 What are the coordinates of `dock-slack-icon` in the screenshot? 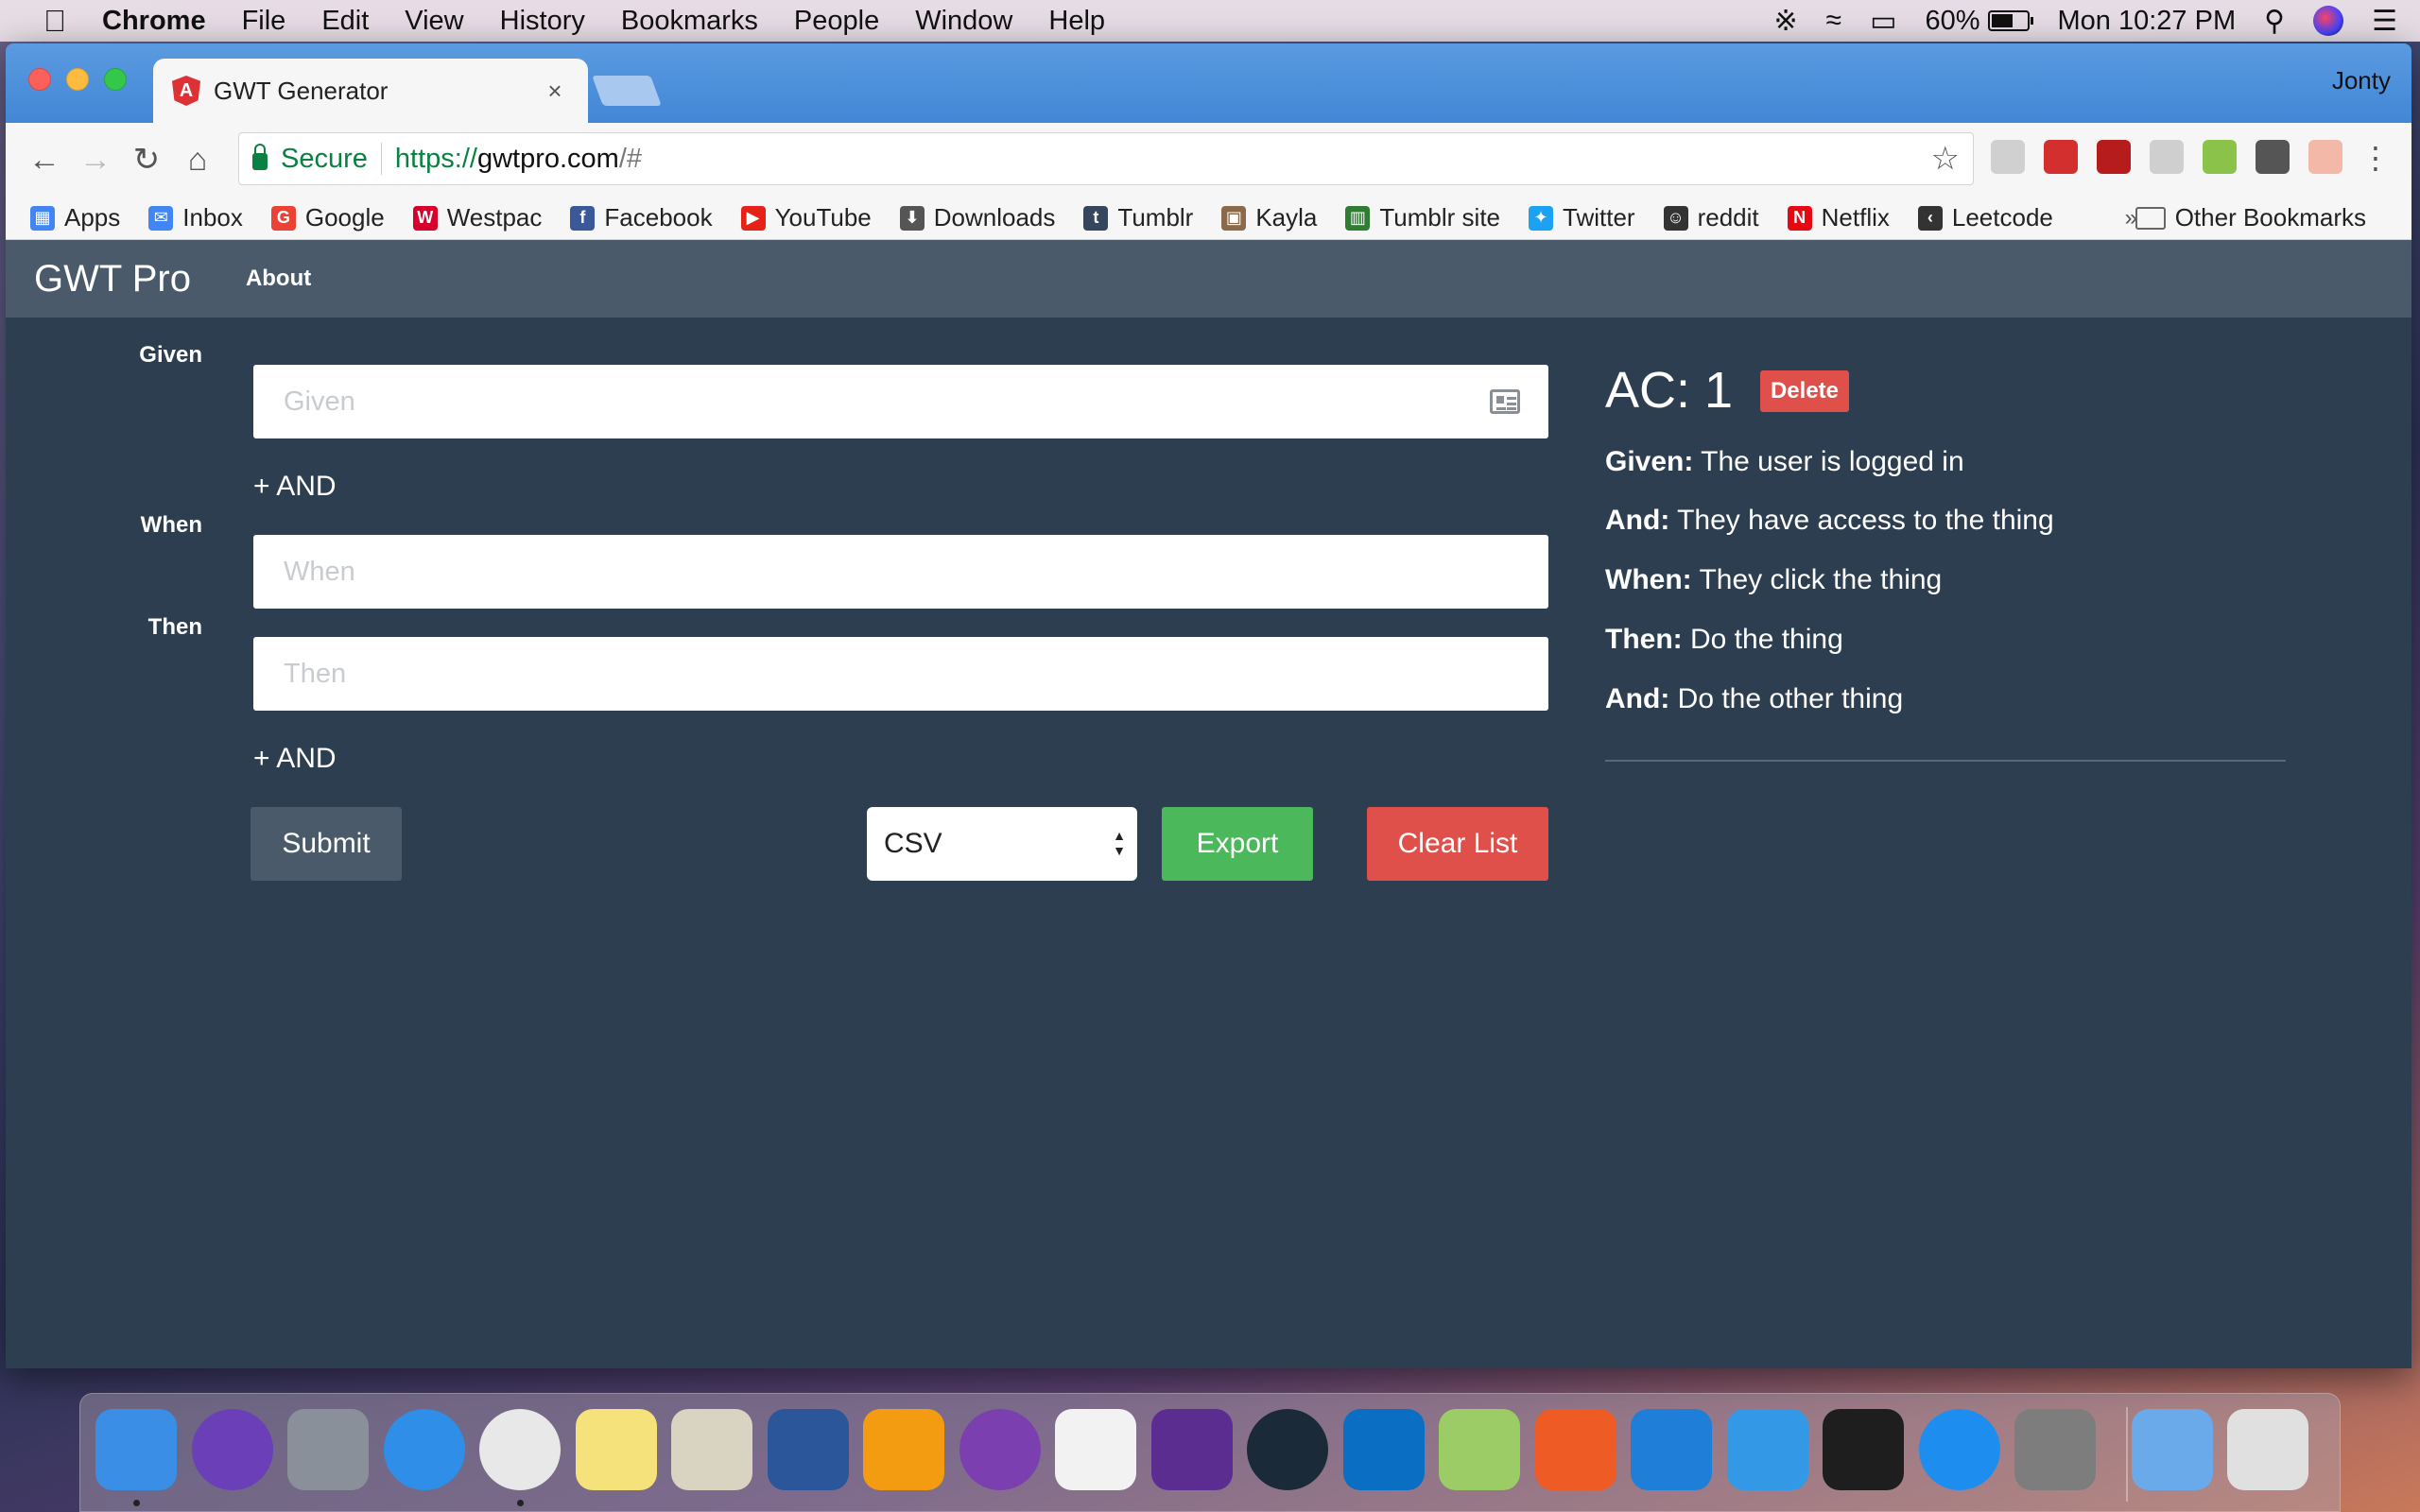 It's located at (1096, 1449).